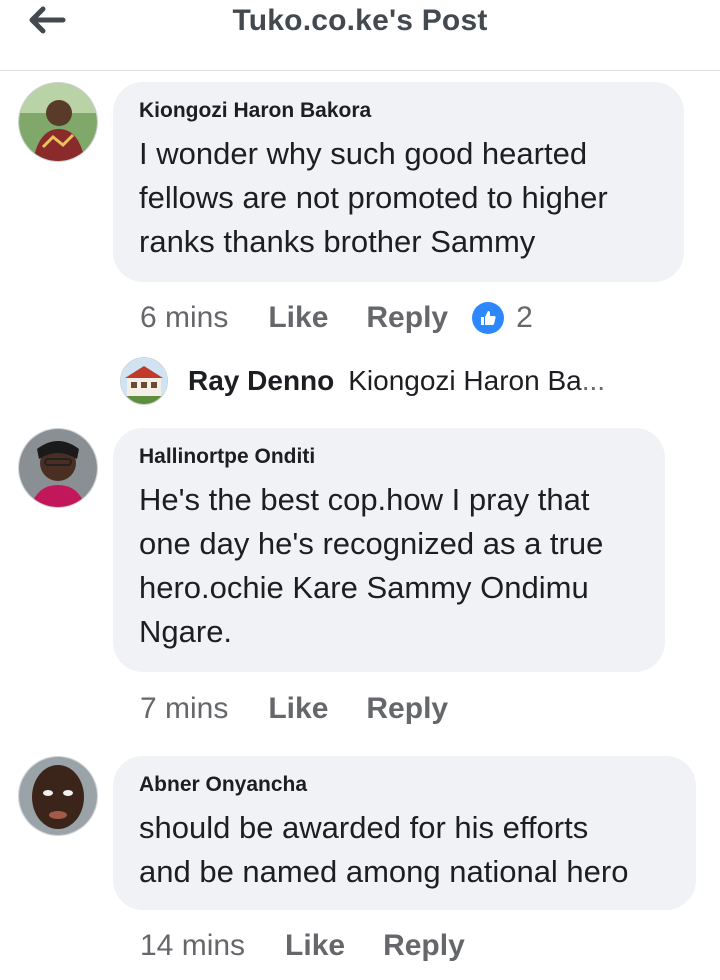  I want to click on comment-meta: 6 mins Like Reply 2, so click(336, 318).